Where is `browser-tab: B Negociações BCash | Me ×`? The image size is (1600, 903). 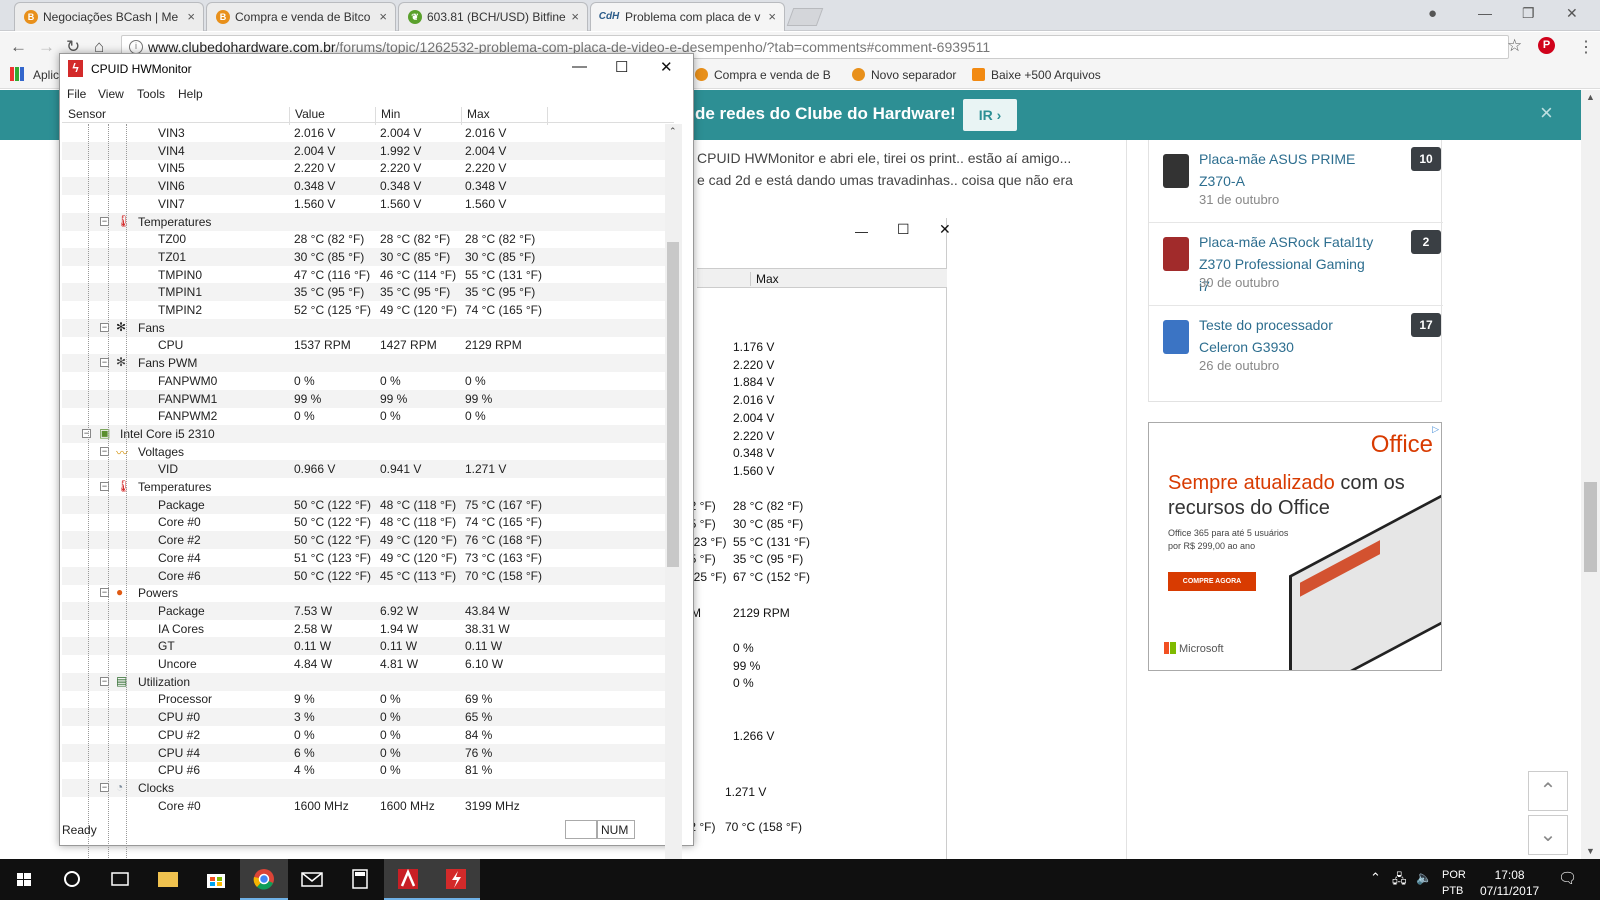
browser-tab: B Negociações BCash | Me × is located at coordinates (109, 16).